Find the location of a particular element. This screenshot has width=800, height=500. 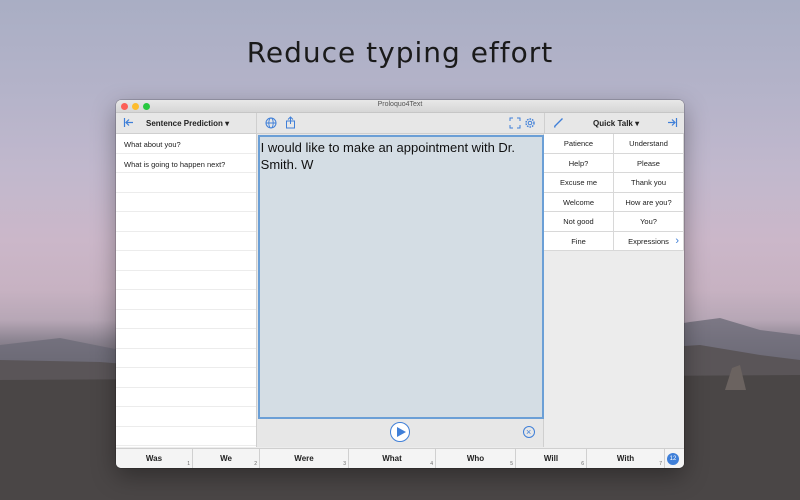

word-suggestion: Was 1 is located at coordinates (154, 458).